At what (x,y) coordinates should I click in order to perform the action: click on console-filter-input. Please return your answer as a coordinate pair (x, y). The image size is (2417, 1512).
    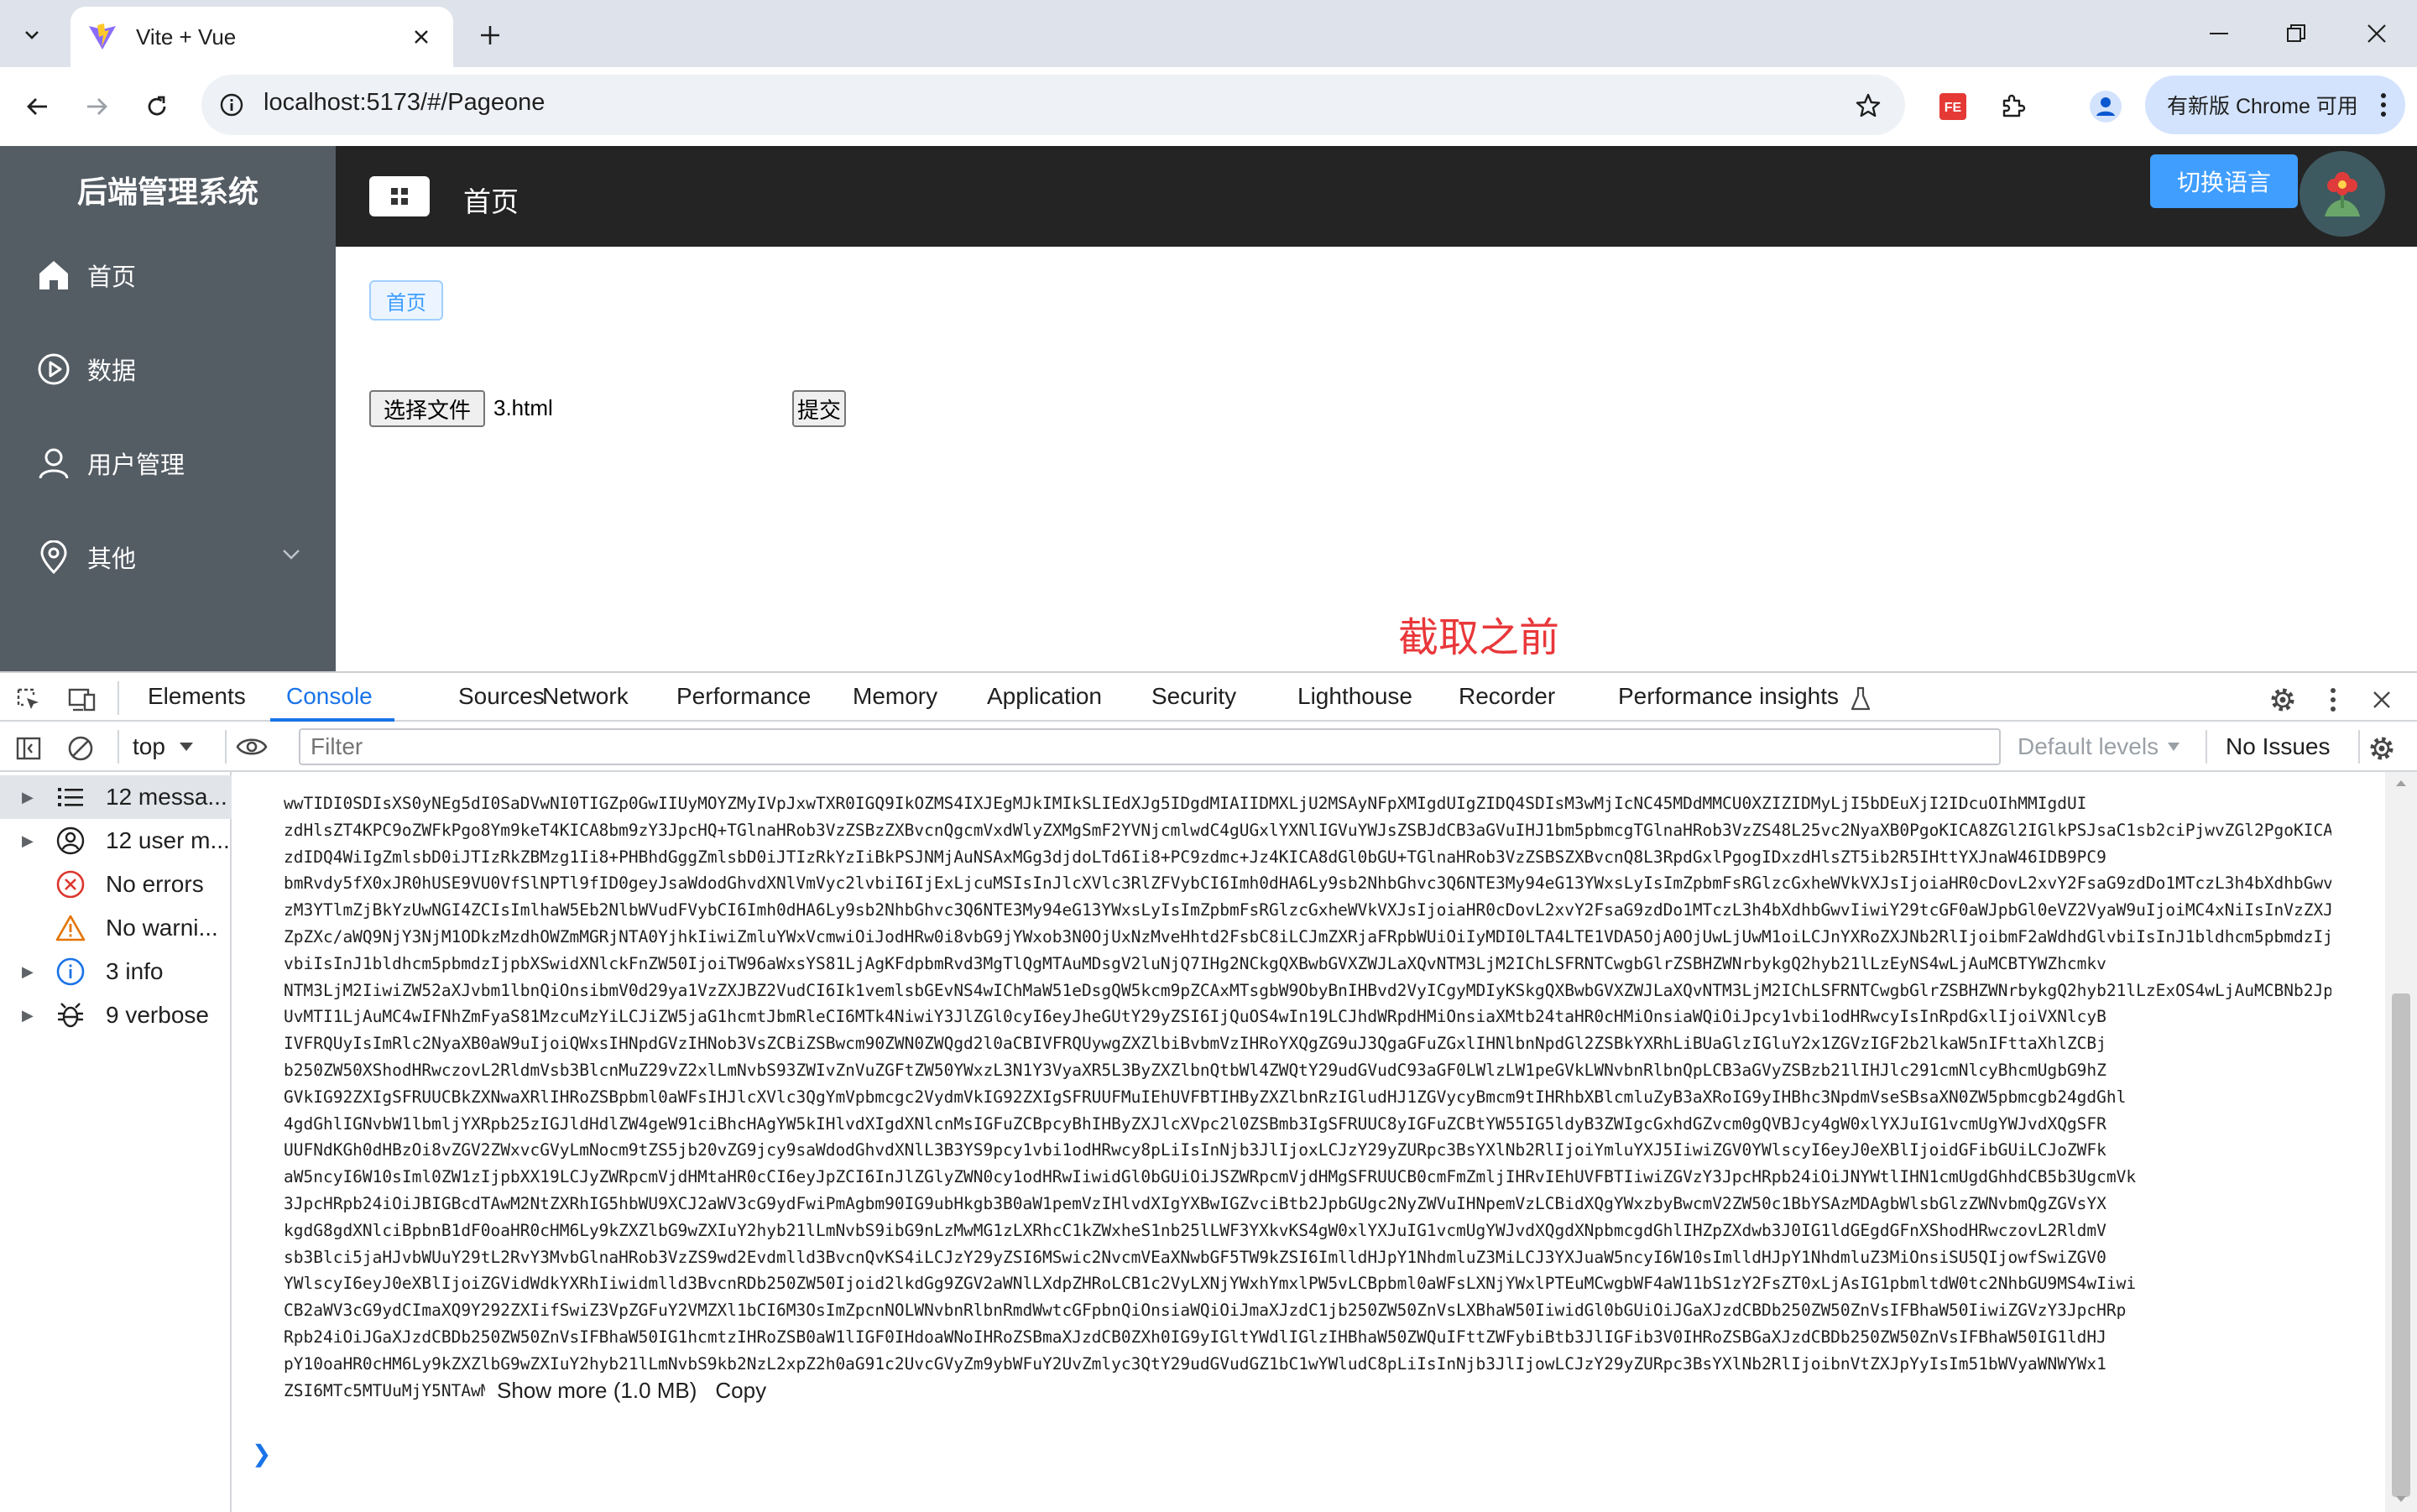
    Looking at the image, I should click on (1150, 746).